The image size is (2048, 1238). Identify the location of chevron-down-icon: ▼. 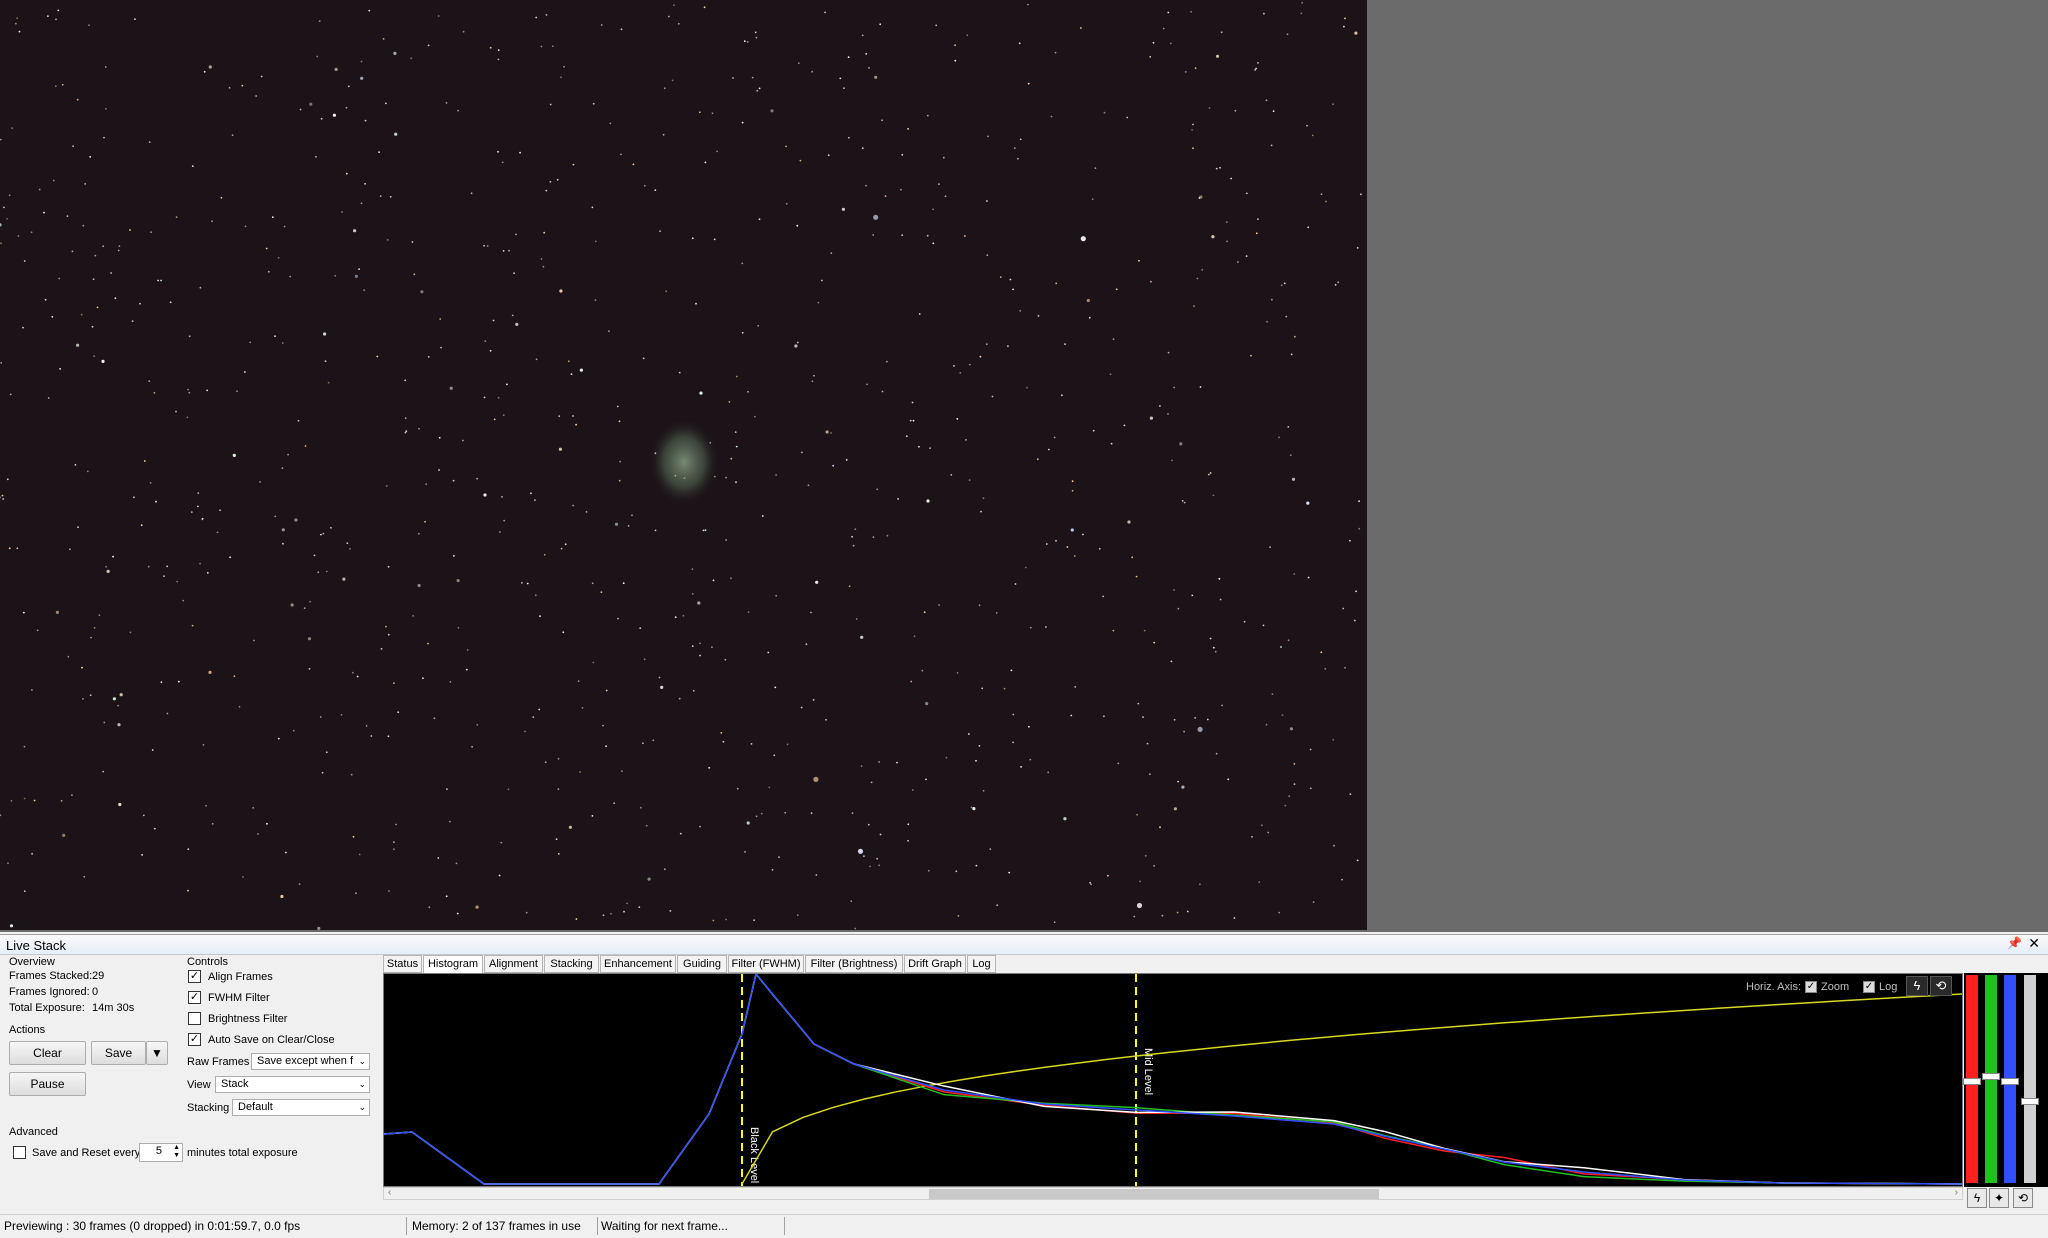
(157, 1053).